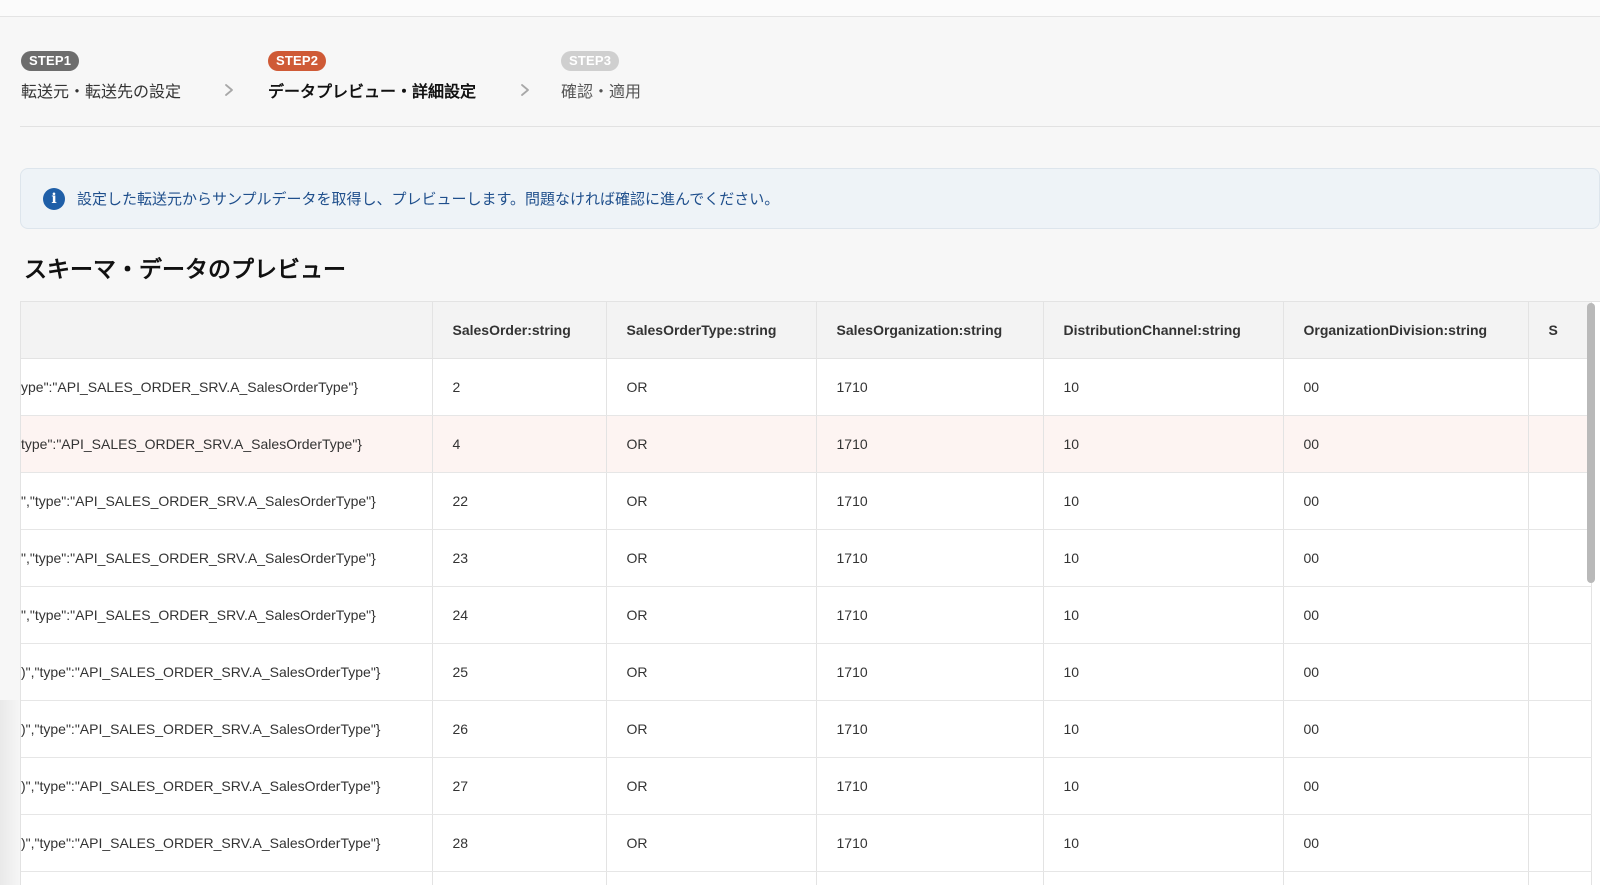 This screenshot has height=885, width=1600. Describe the element at coordinates (806, 878) in the screenshot. I see `table-row` at that location.